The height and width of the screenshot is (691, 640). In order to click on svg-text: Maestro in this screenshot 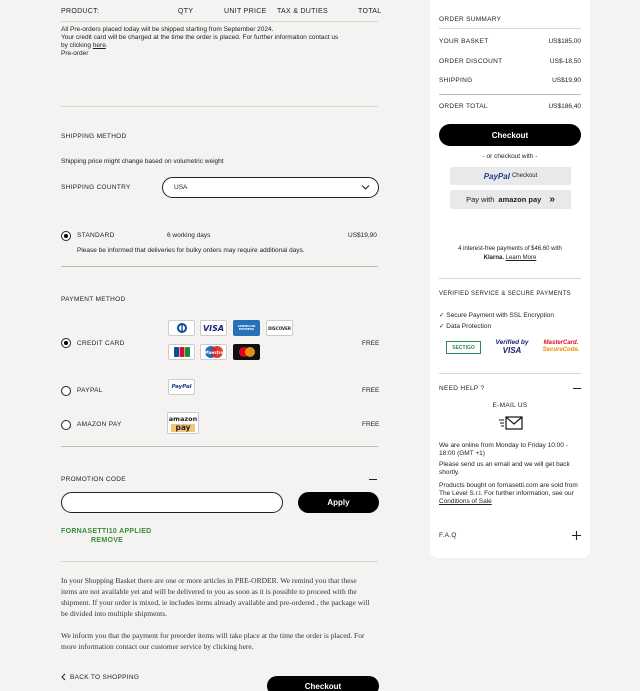, I will do `click(213, 352)`.